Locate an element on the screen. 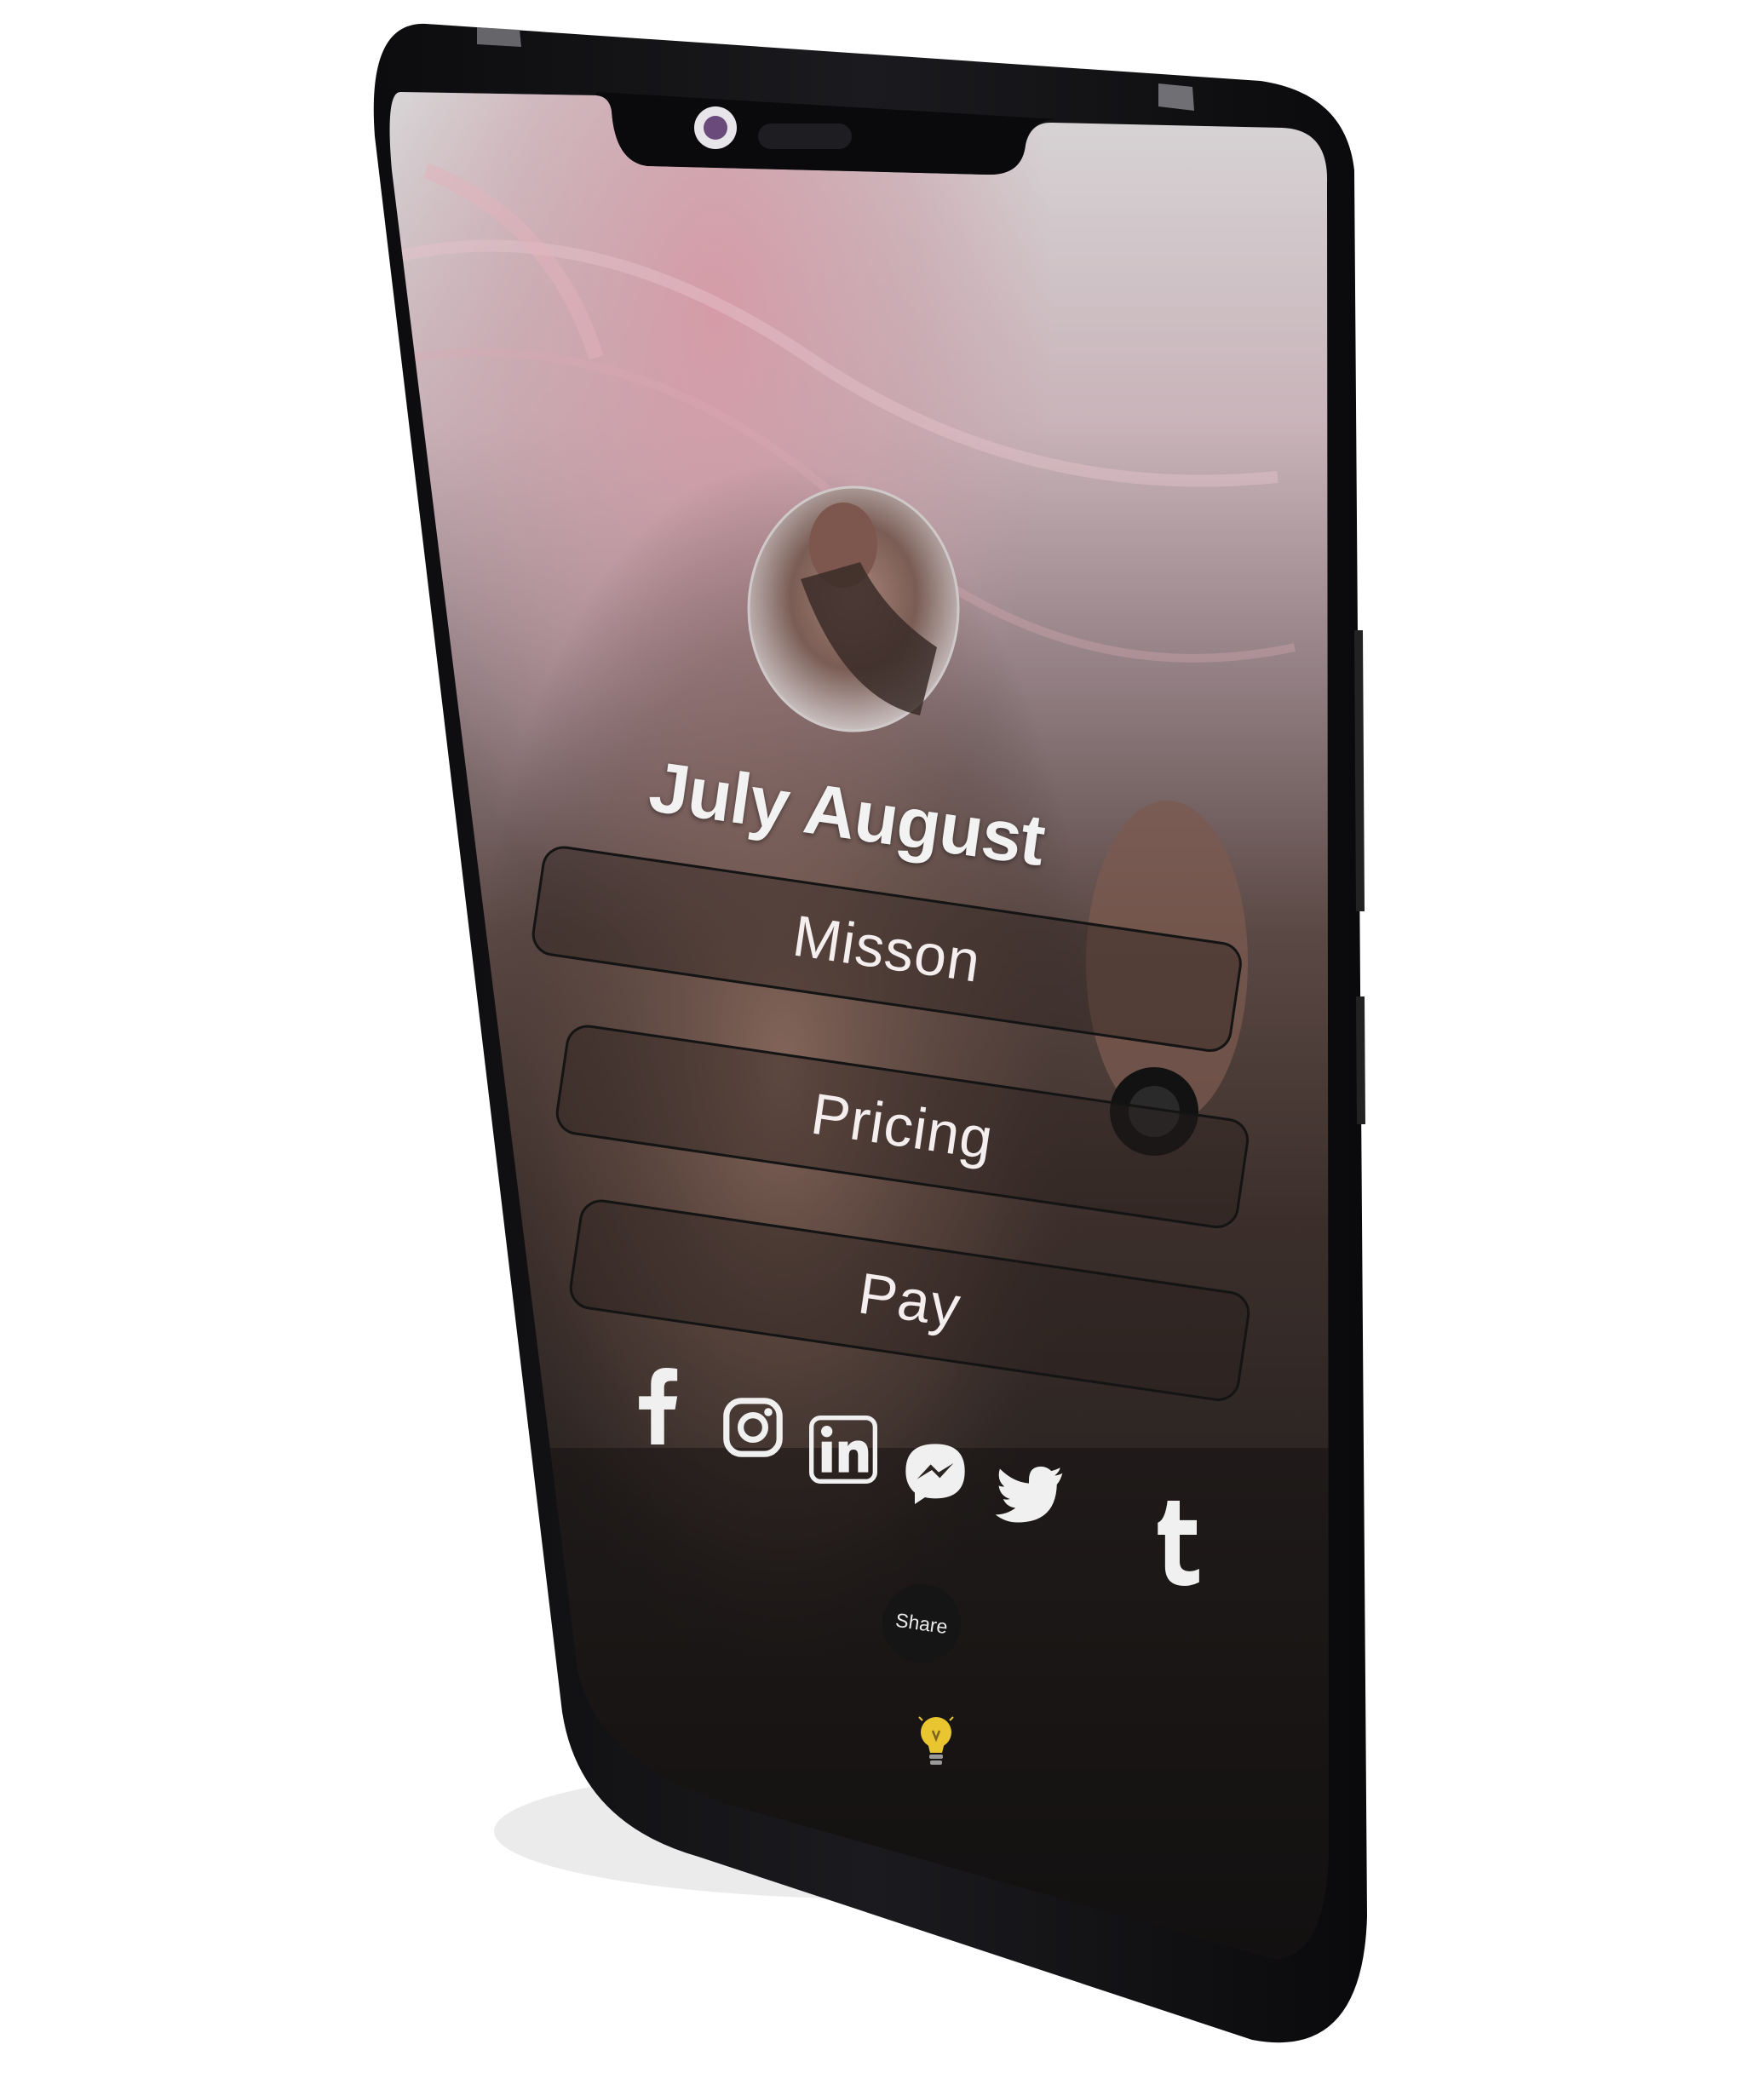 The width and height of the screenshot is (1764, 2079). messenger-icon is located at coordinates (935, 1473).